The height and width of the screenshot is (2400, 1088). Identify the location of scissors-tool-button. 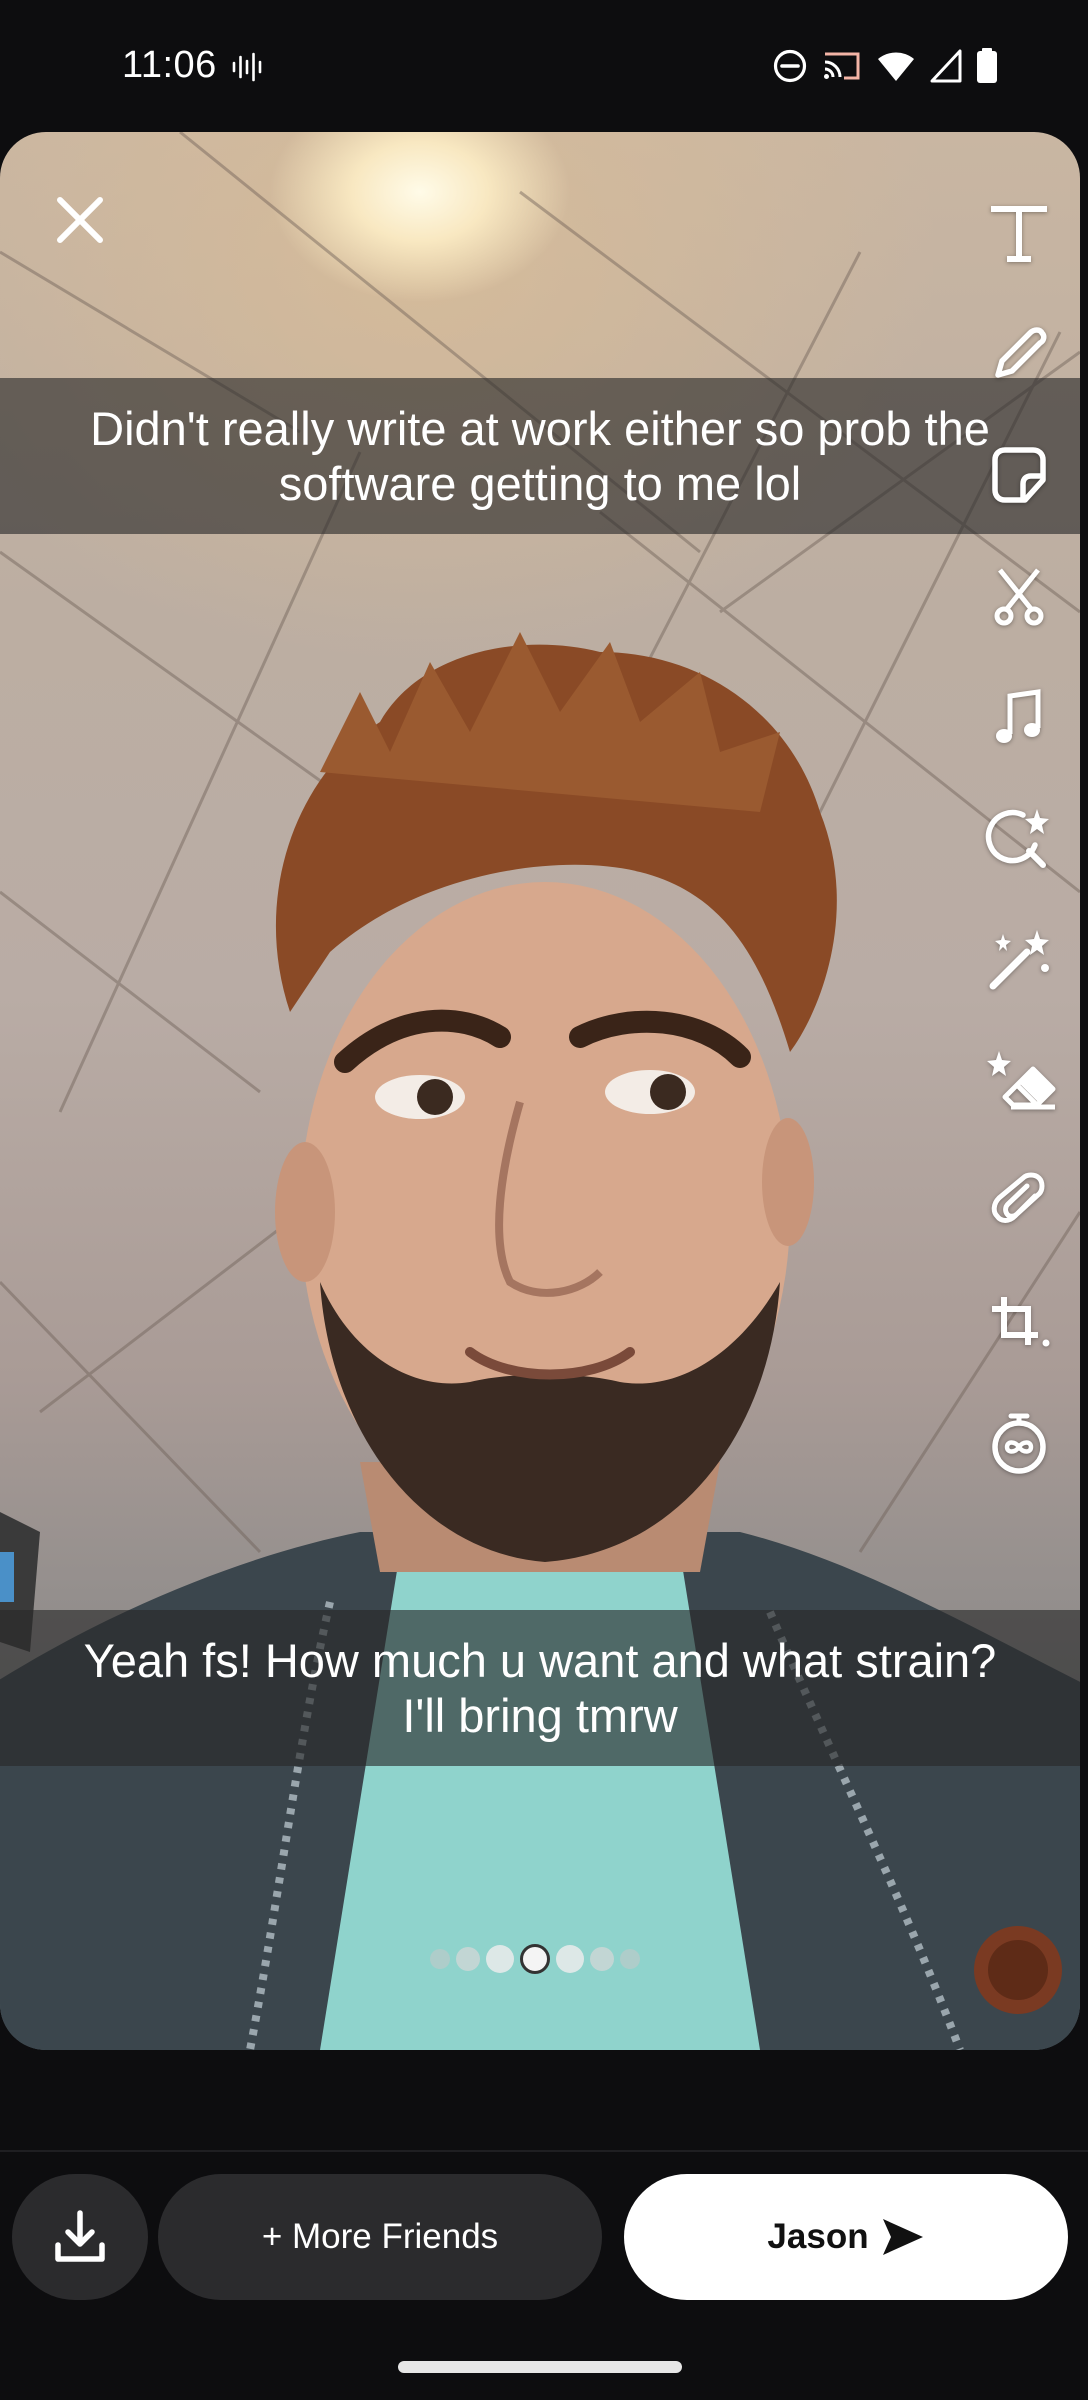
(1019, 595).